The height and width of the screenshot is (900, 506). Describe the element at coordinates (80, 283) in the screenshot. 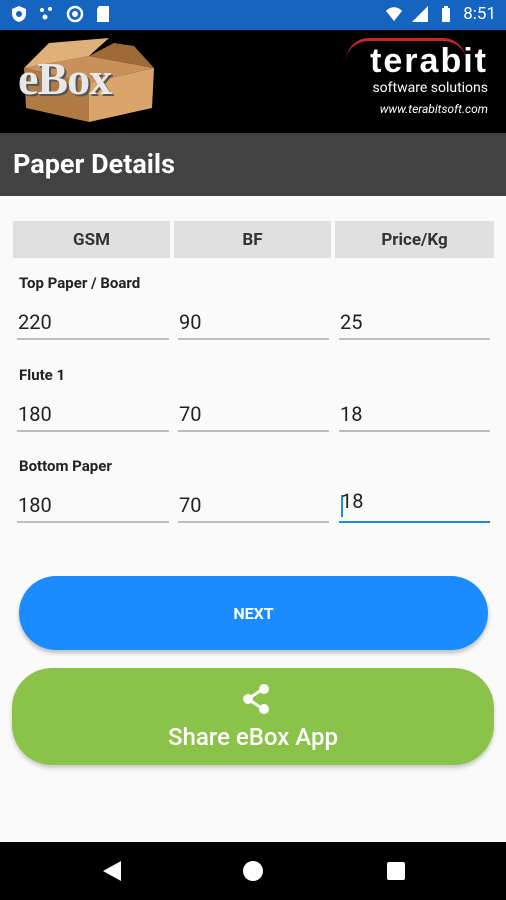

I see `row-label-top-paper: Top Paper / Board` at that location.